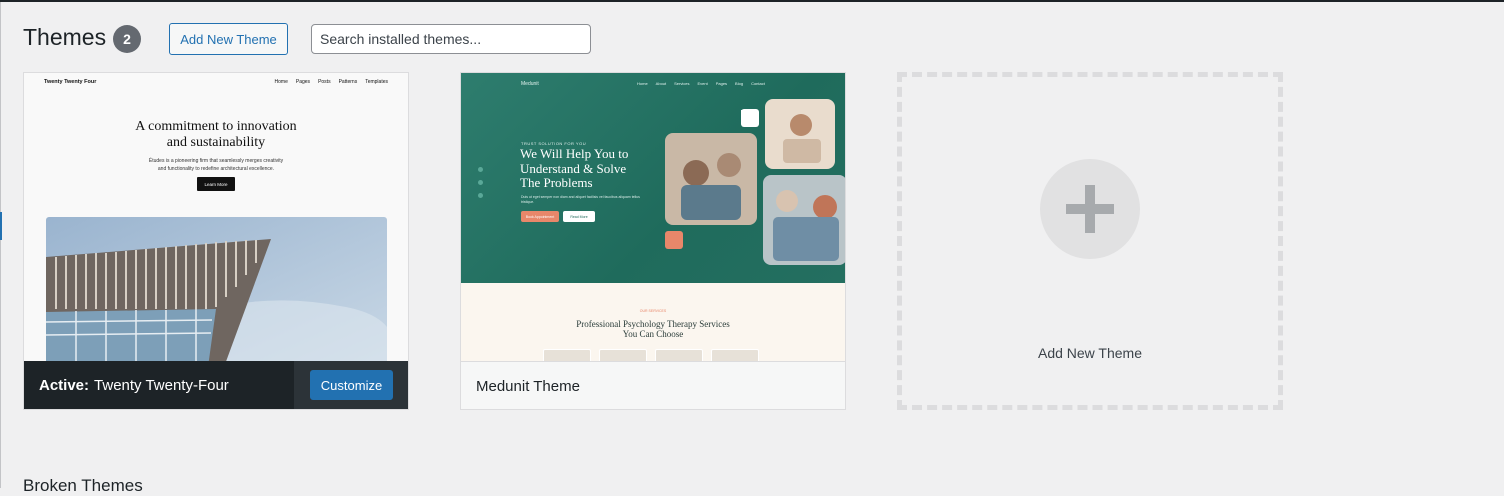 This screenshot has height=496, width=1504. Describe the element at coordinates (451, 39) in the screenshot. I see `search-themes-input` at that location.